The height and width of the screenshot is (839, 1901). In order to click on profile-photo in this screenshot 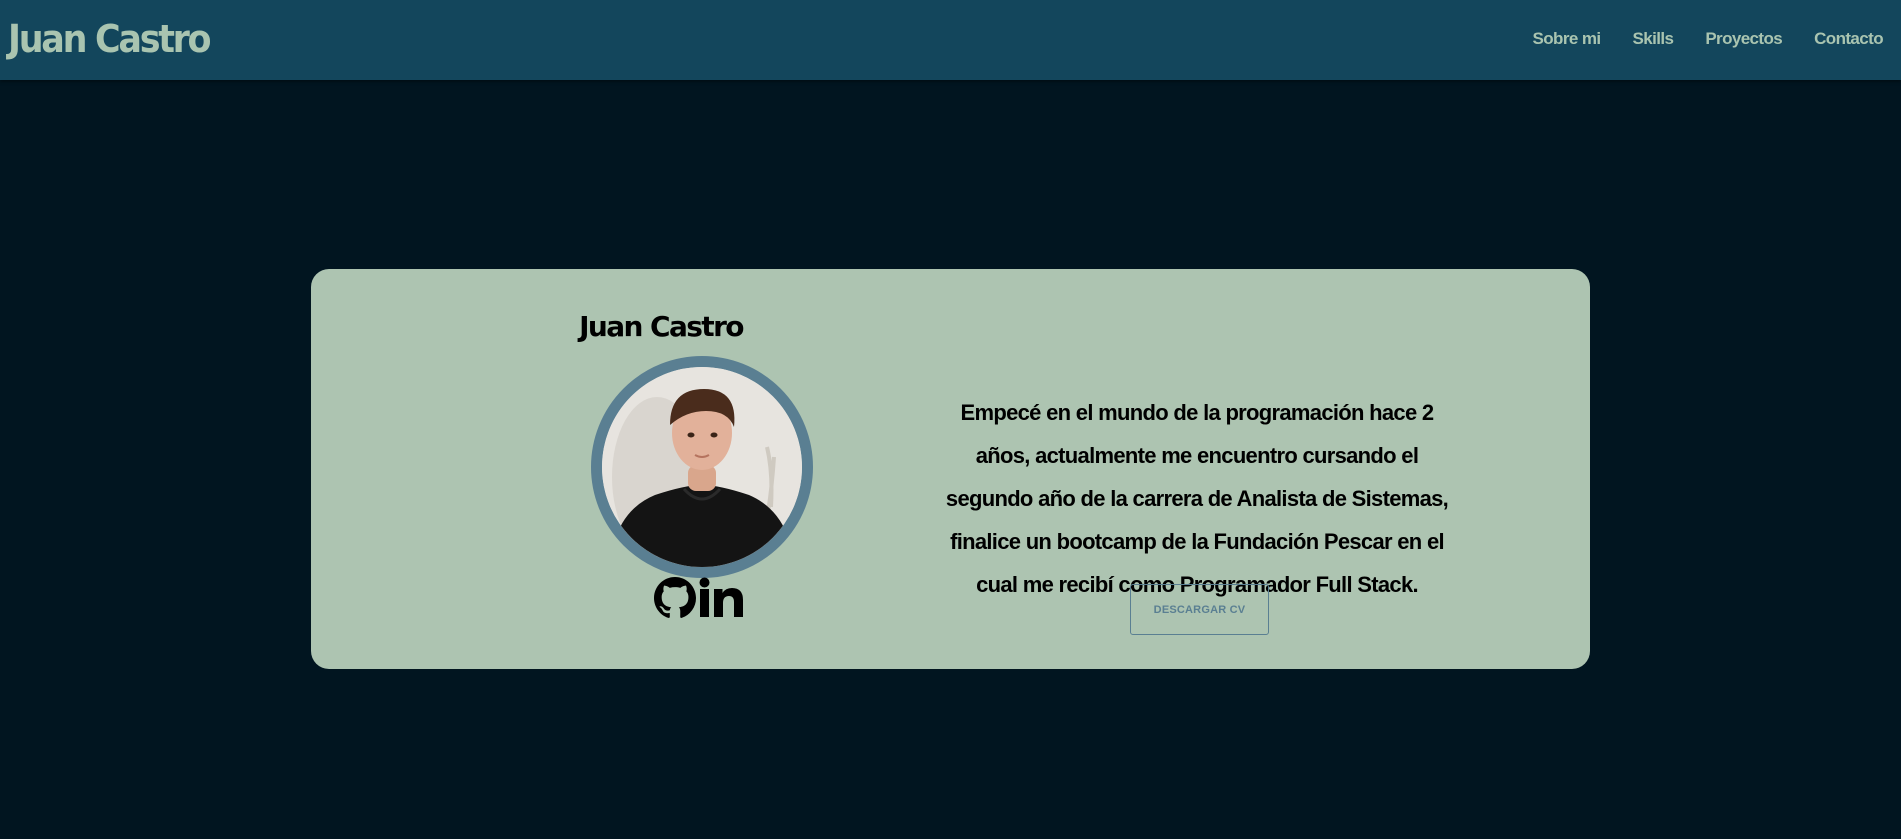, I will do `click(702, 467)`.